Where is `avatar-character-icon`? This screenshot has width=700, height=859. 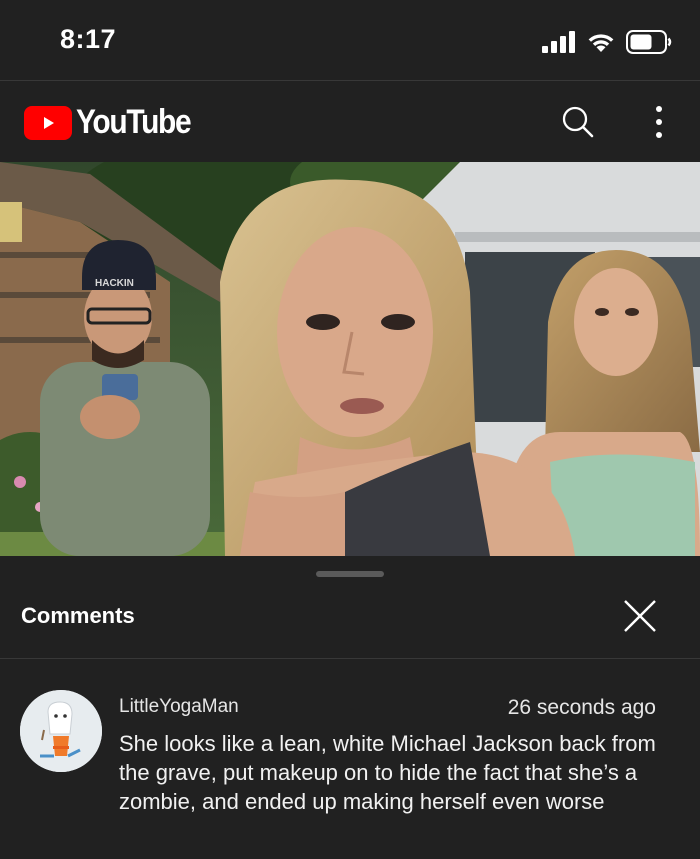 avatar-character-icon is located at coordinates (61, 731).